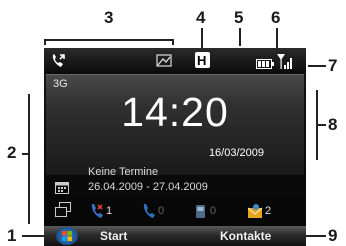  Describe the element at coordinates (164, 63) in the screenshot. I see `message-status-icon` at that location.